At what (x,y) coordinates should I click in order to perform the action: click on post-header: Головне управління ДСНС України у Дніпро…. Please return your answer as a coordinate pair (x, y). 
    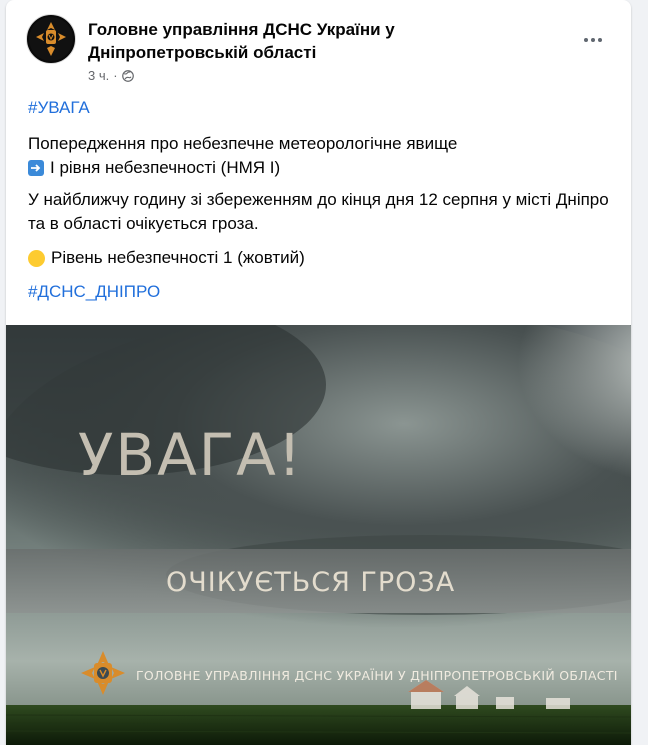
    Looking at the image, I should click on (318, 46).